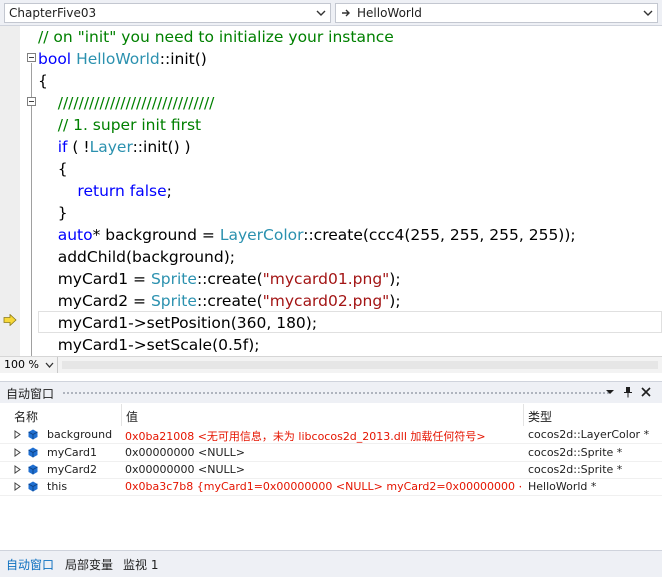  Describe the element at coordinates (261, 235) in the screenshot. I see `code-token-type: LayerColor` at that location.